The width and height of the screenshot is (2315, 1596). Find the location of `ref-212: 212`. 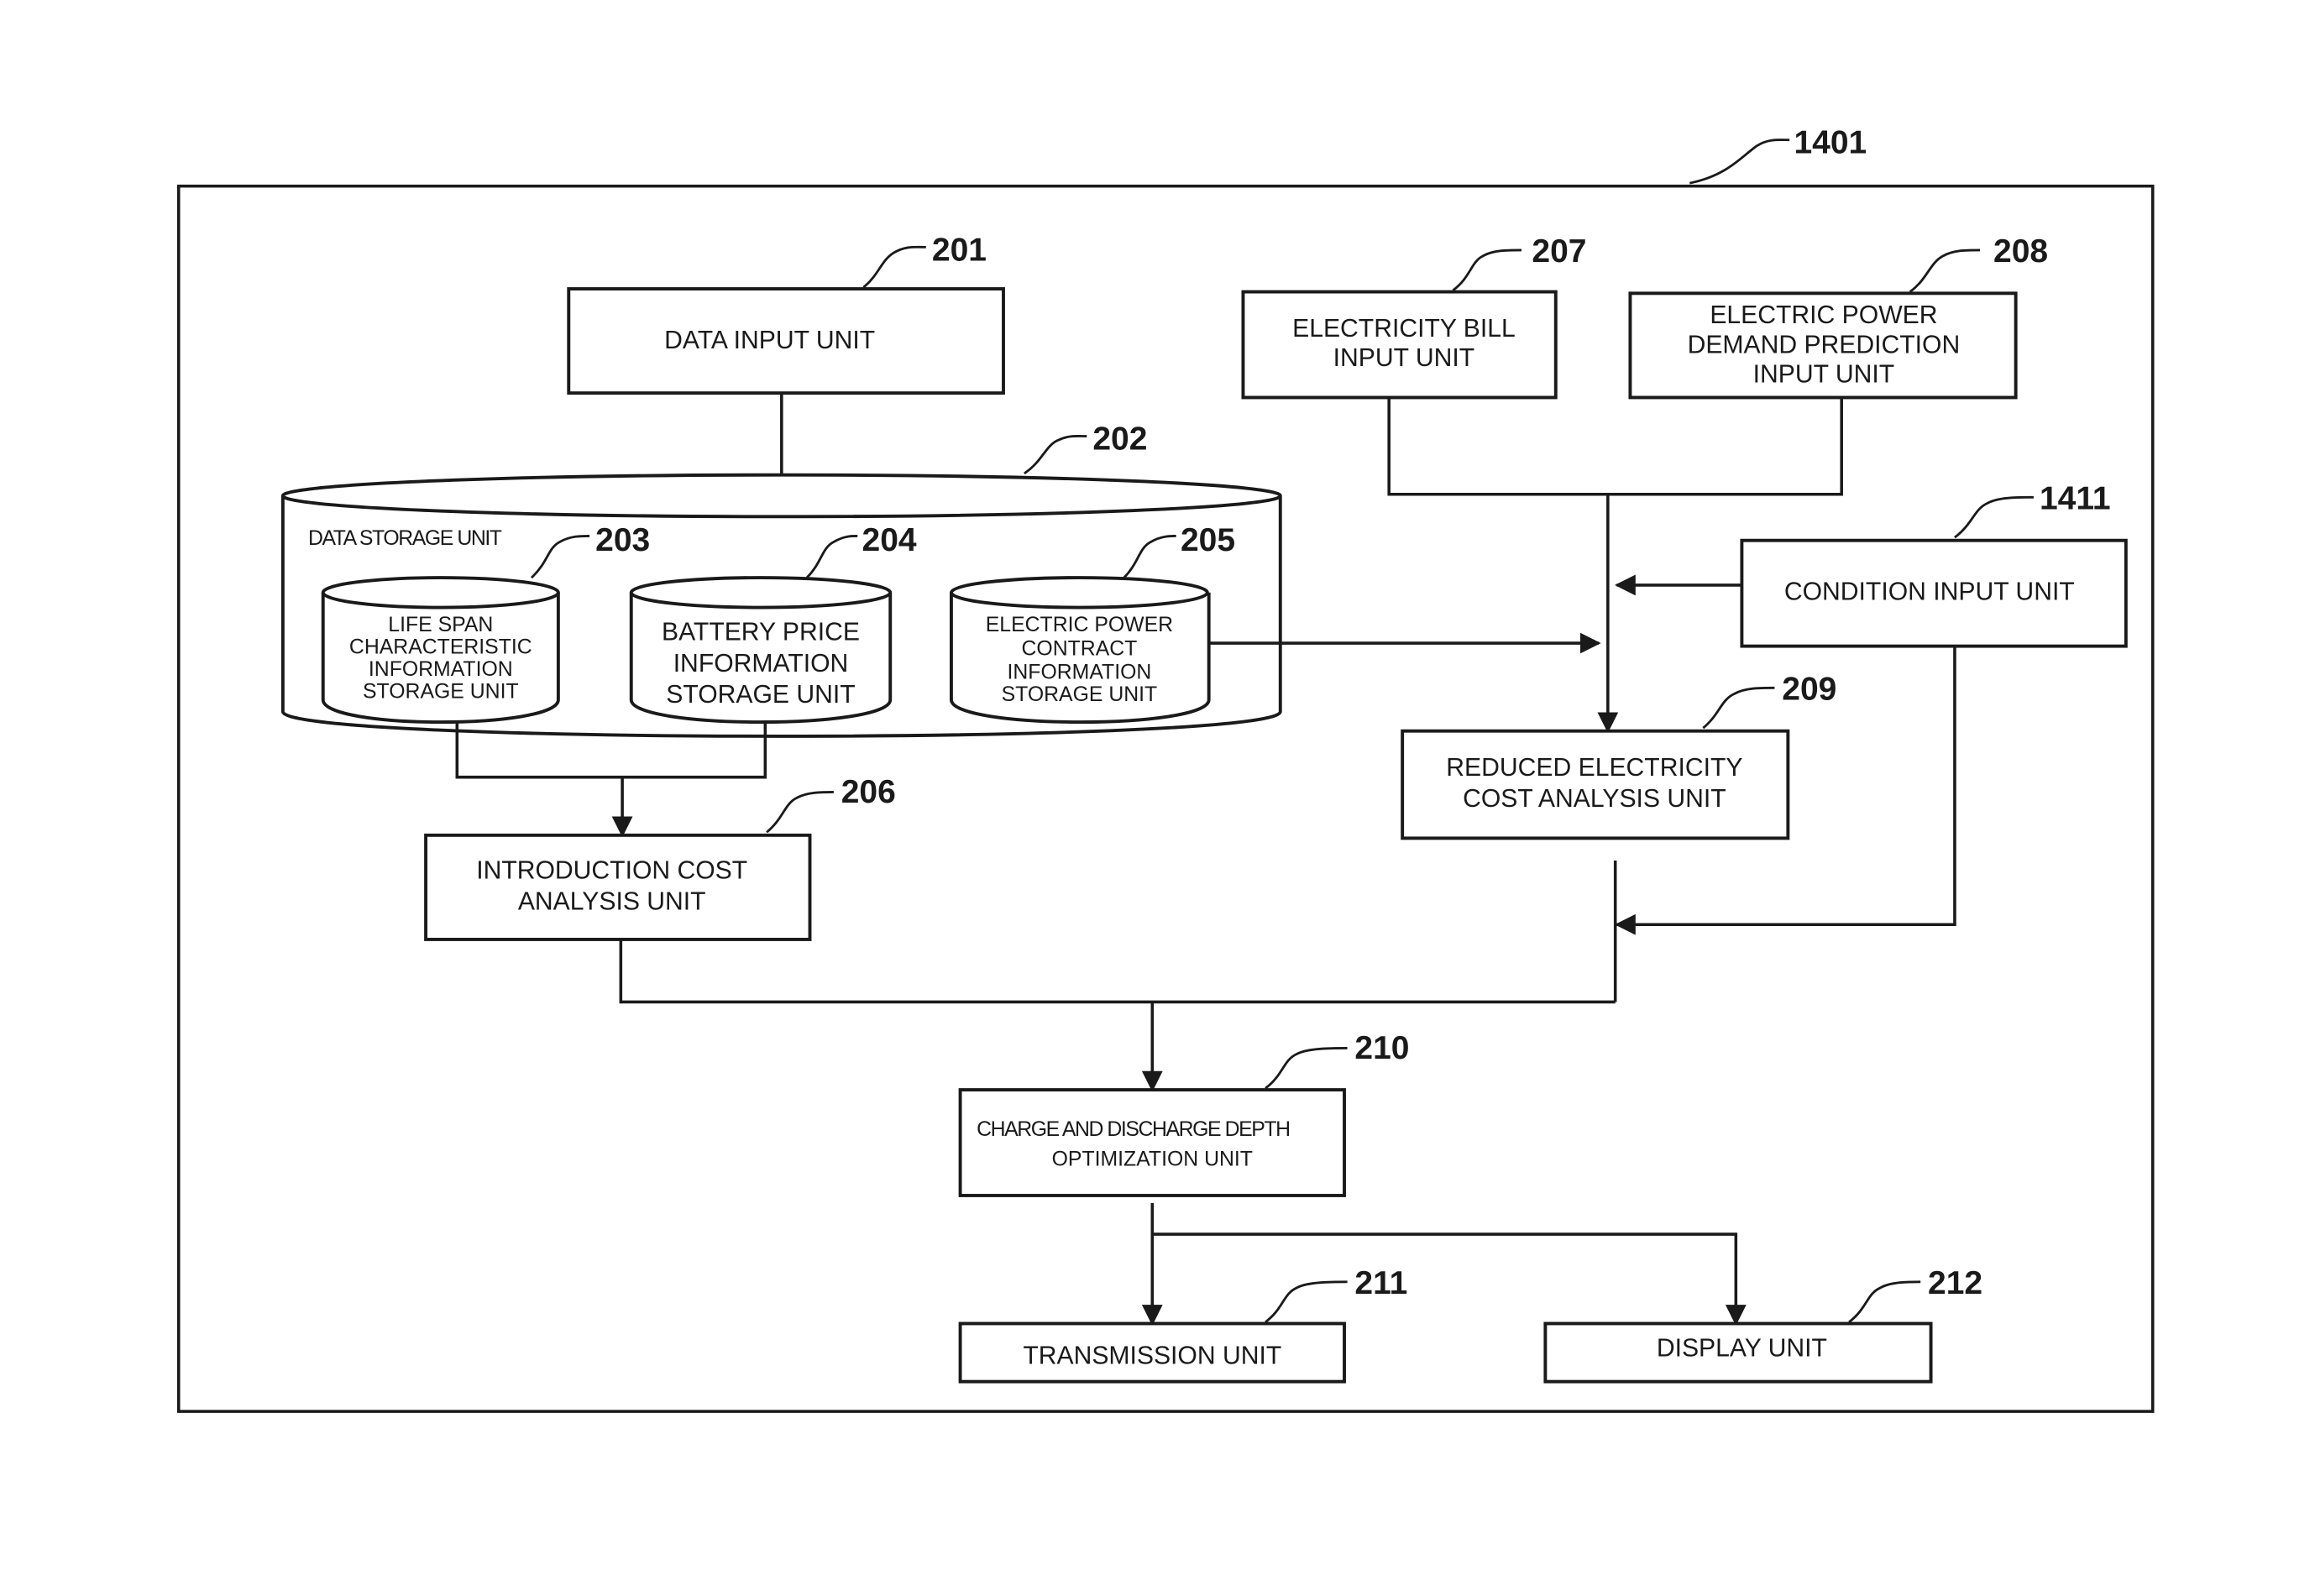

ref-212: 212 is located at coordinates (1955, 1283).